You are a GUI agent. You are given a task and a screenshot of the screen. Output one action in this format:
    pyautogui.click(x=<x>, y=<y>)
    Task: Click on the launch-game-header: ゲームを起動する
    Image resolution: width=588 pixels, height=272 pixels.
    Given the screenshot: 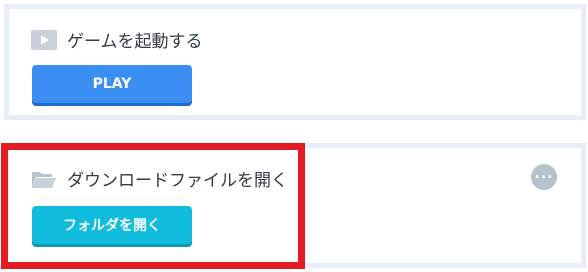 What is the action you would take?
    pyautogui.click(x=117, y=39)
    